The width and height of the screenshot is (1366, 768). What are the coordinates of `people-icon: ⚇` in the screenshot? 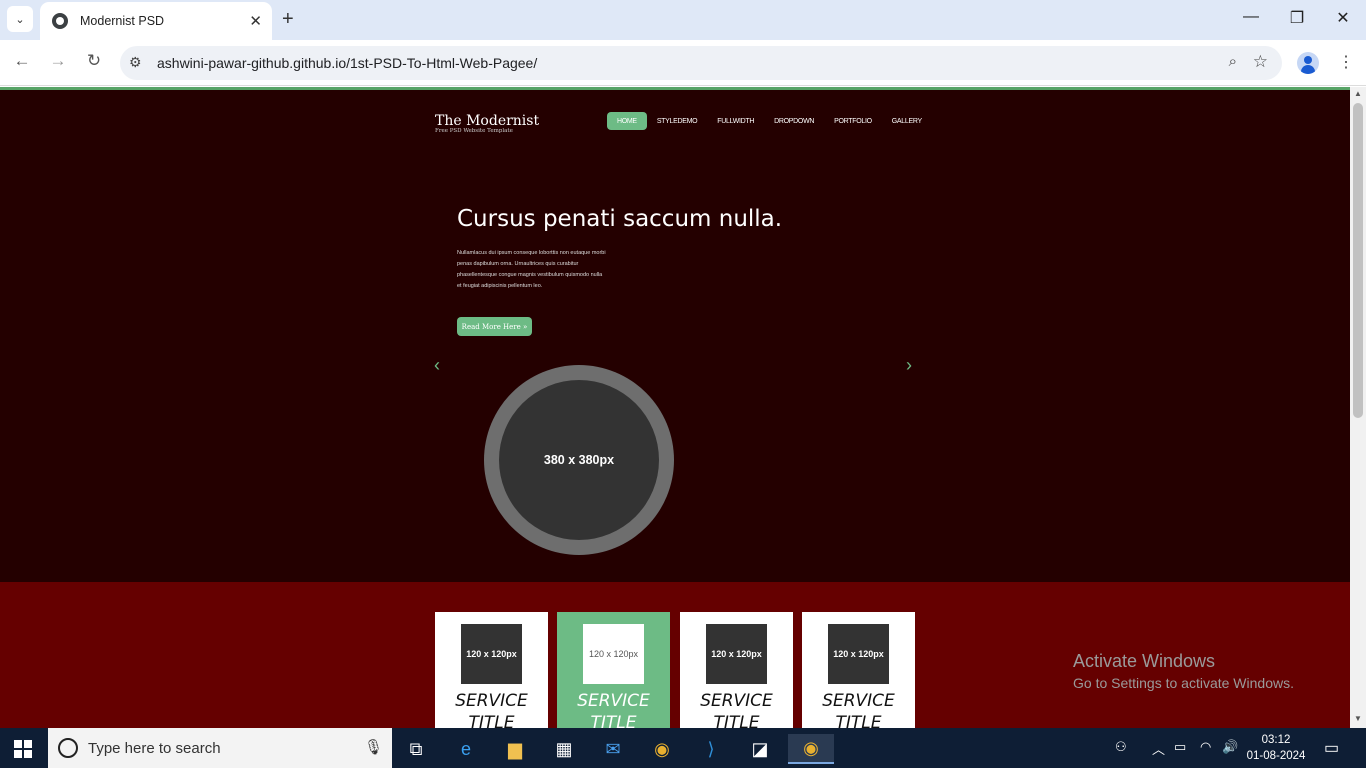 It's located at (1121, 747).